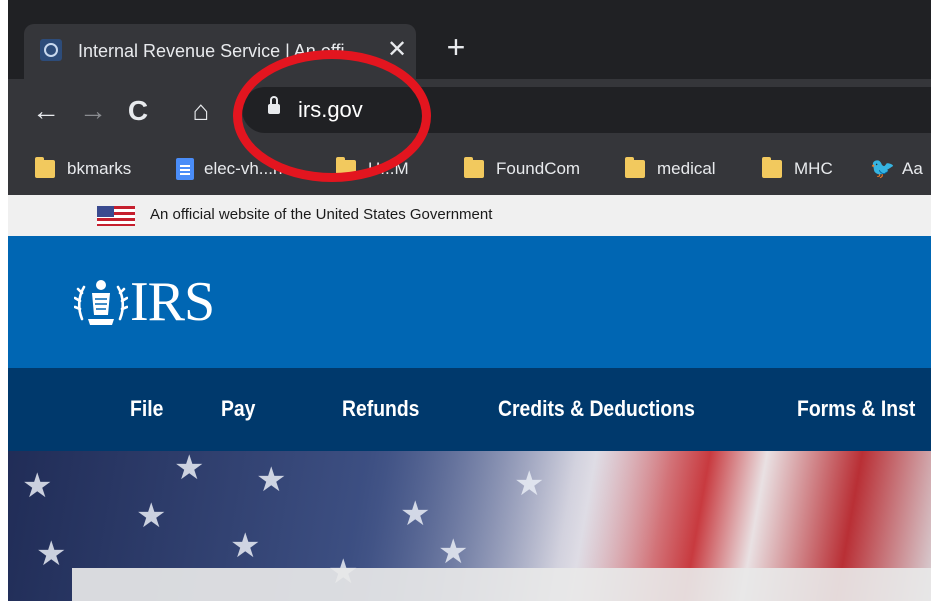 The width and height of the screenshot is (931, 601). What do you see at coordinates (856, 409) in the screenshot?
I see `nav-forms-instructions: Forms & Inst` at bounding box center [856, 409].